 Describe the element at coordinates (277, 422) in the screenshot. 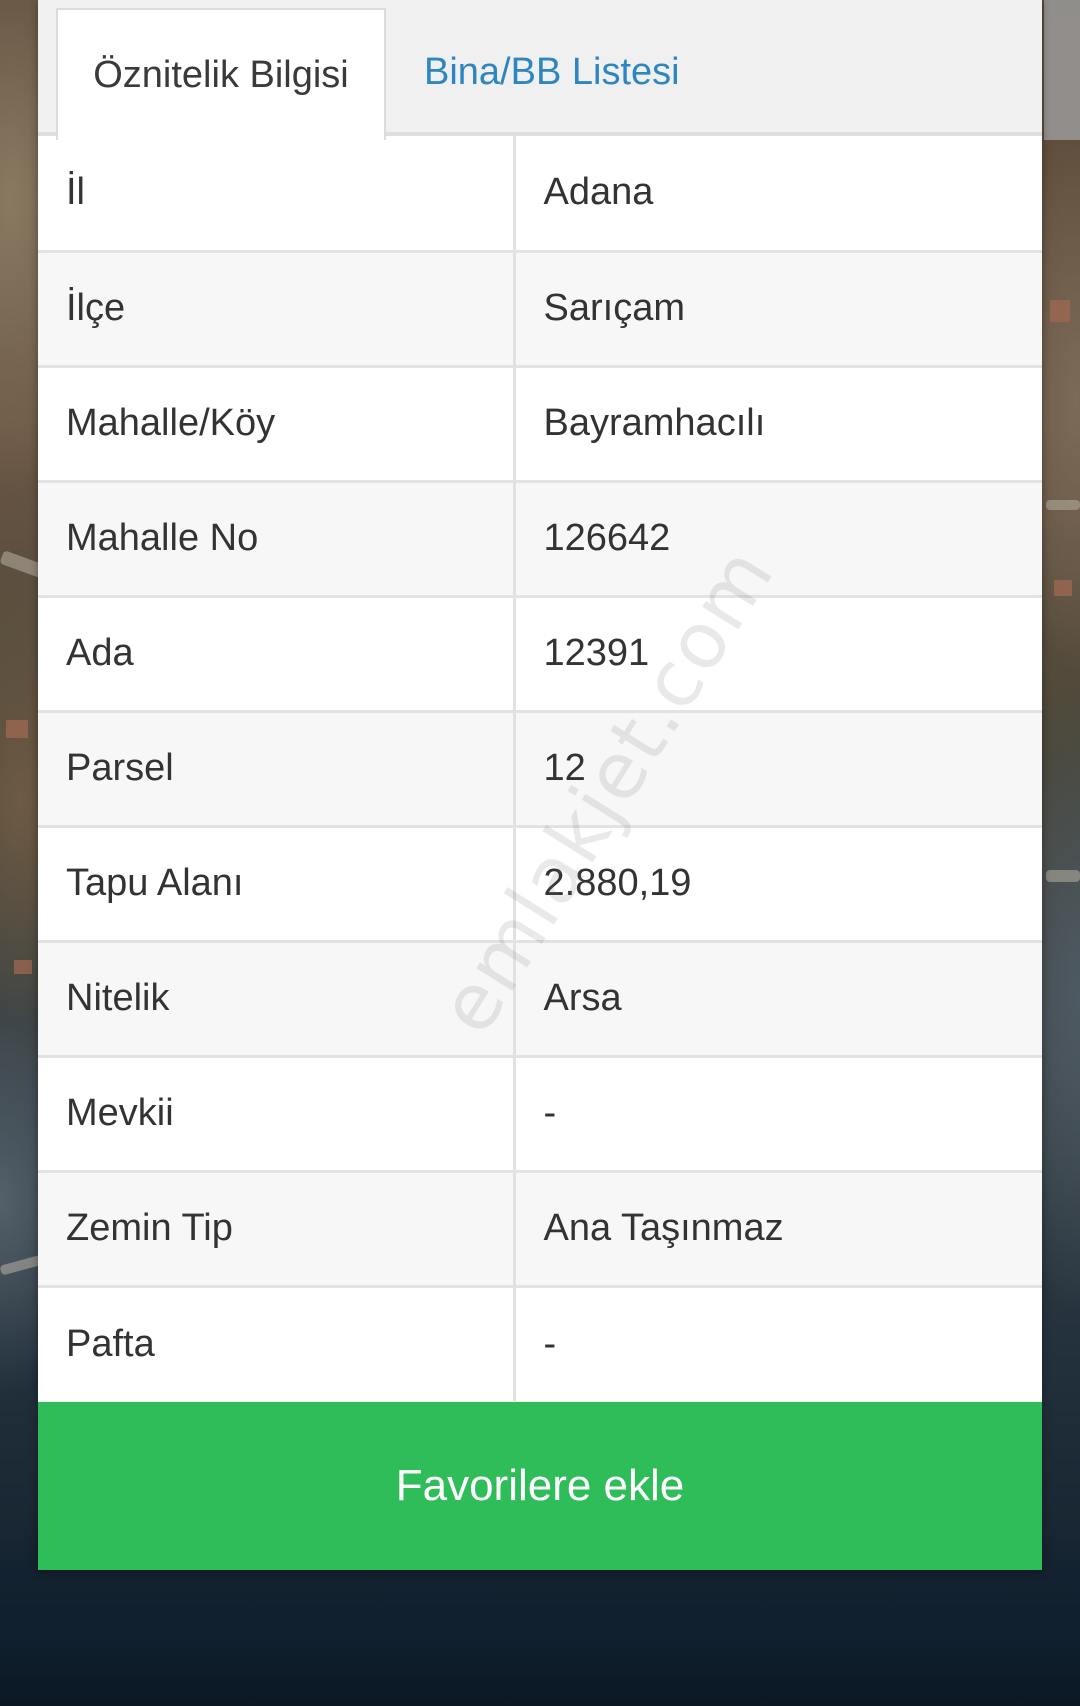

I see `attribute-label: Mahalle/Köy` at that location.